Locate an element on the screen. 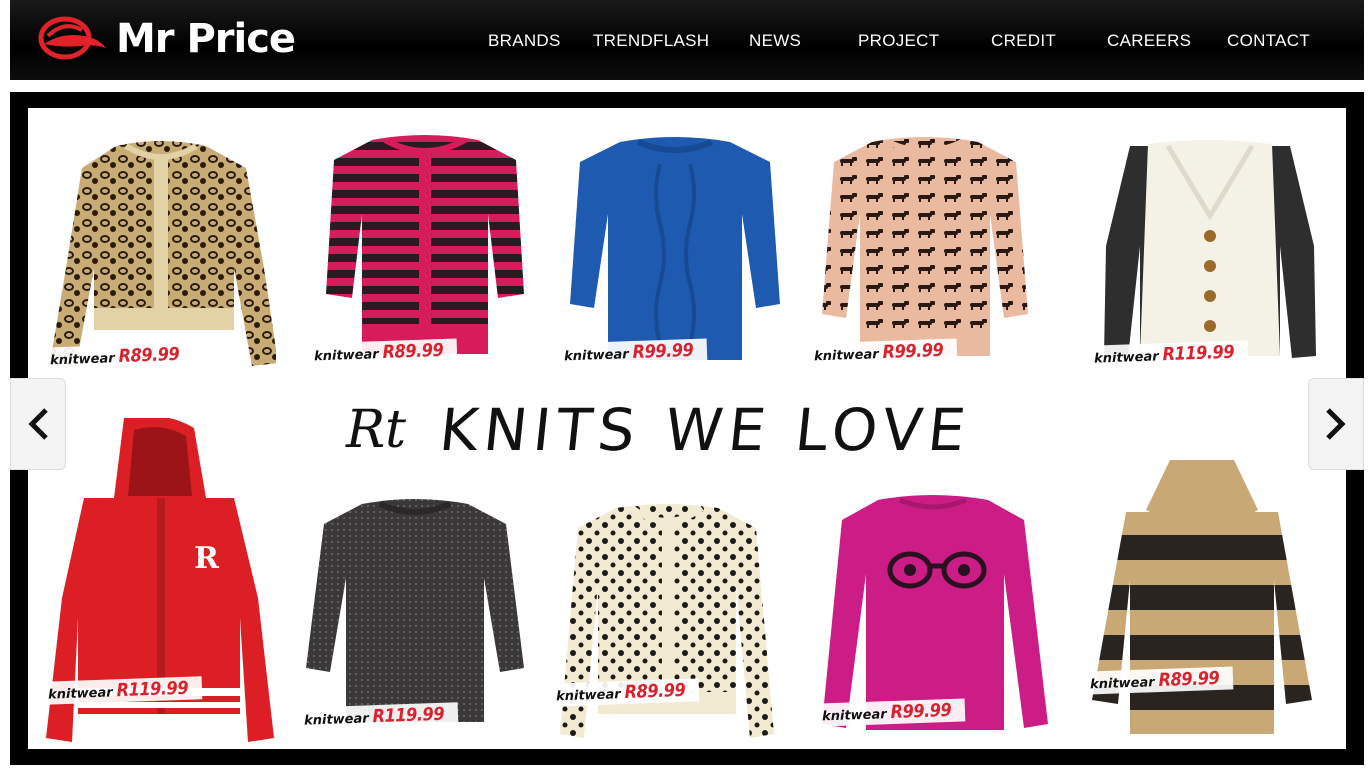 Image resolution: width=1370 pixels, height=769 pixels. carousel-next-button is located at coordinates (1336, 424).